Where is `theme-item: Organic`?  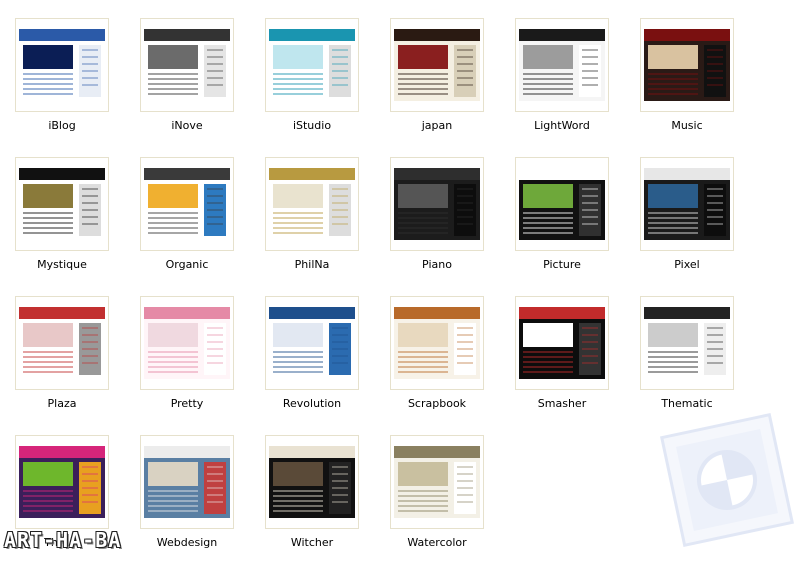
theme-item: Organic is located at coordinates (187, 225).